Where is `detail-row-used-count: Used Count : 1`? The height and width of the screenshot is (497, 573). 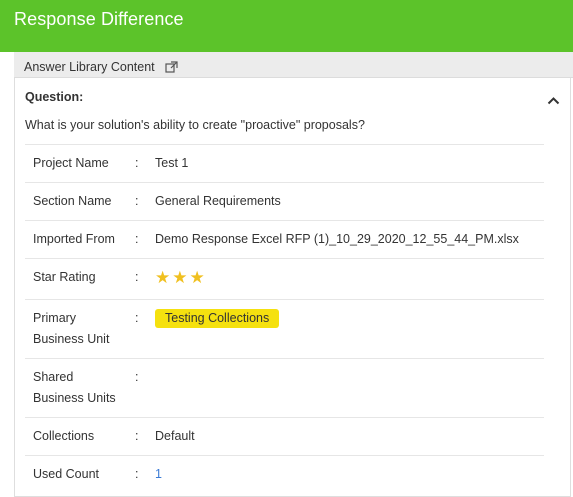 detail-row-used-count: Used Count : 1 is located at coordinates (284, 475).